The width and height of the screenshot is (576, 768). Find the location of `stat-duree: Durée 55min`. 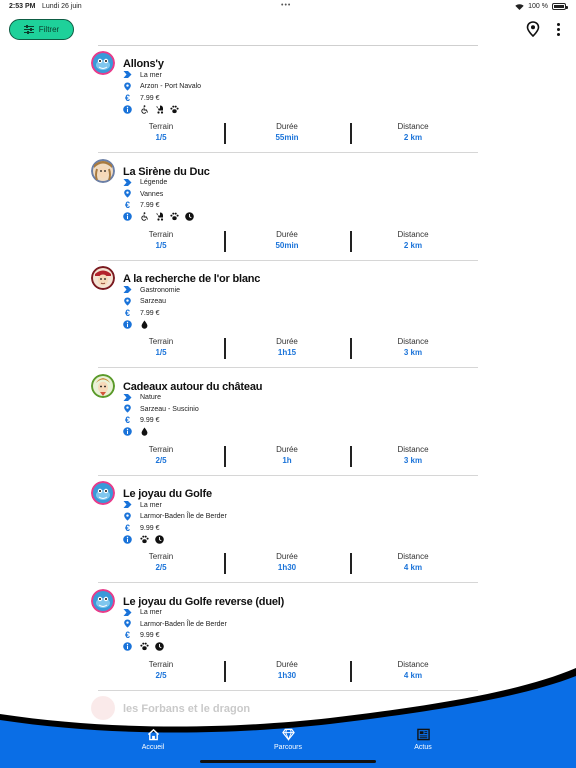

stat-duree: Durée 55min is located at coordinates (287, 132).